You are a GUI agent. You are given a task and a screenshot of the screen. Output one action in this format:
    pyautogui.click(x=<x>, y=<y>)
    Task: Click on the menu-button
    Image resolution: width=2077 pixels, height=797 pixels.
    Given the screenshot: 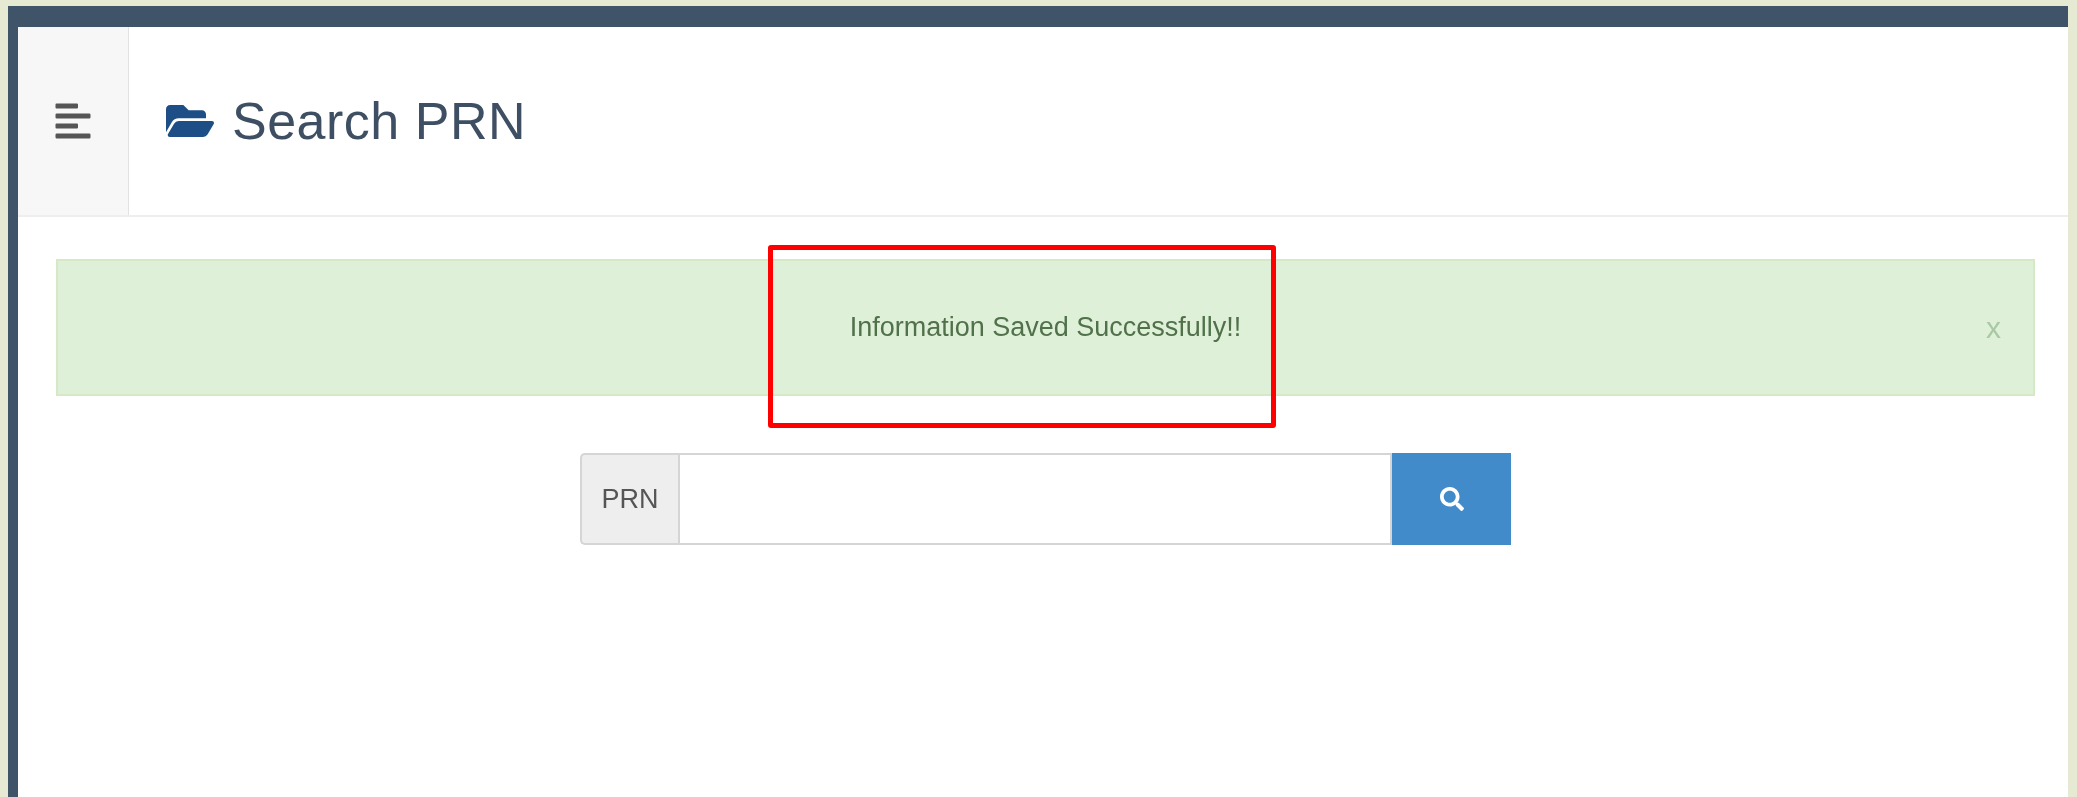 What is the action you would take?
    pyautogui.click(x=73, y=121)
    